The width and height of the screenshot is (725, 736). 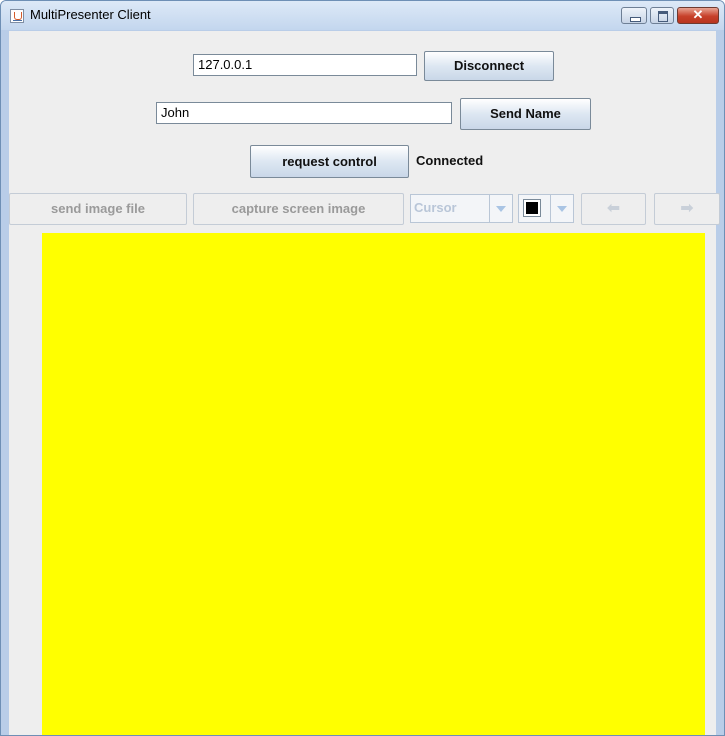 What do you see at coordinates (532, 208) in the screenshot?
I see `color-swatch` at bounding box center [532, 208].